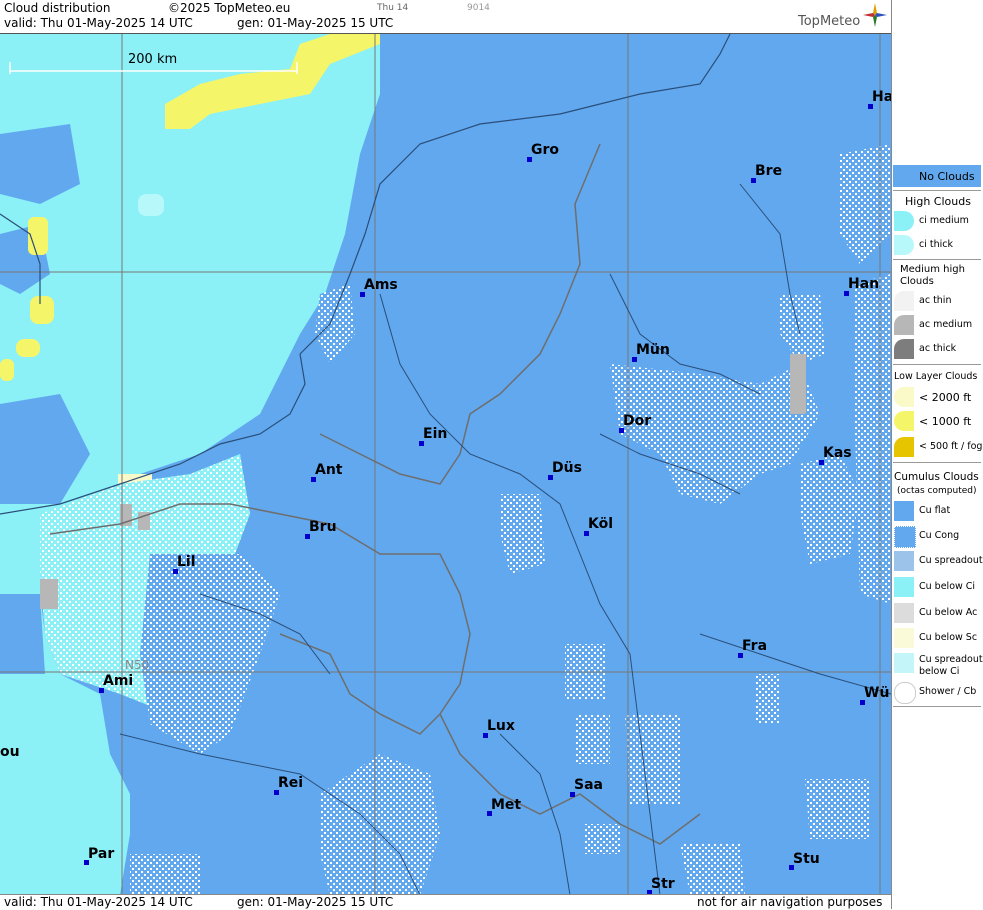 The image size is (983, 910). I want to click on legend-cu-spread-ci: Cu spreadout below Ci, so click(938, 667).